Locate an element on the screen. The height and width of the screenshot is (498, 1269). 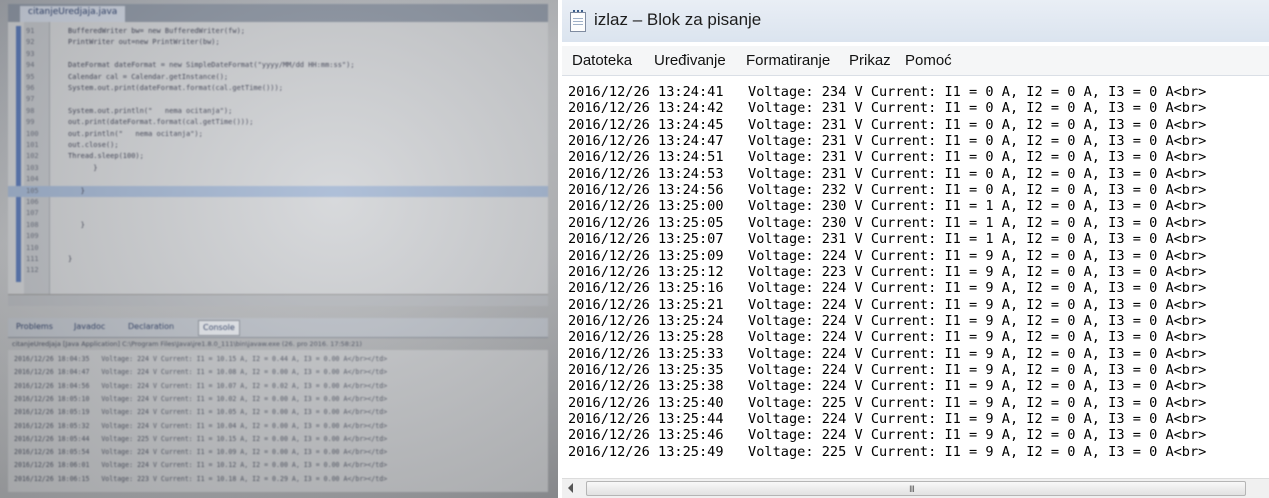
code-text: out.println(" nema ocitanja"); is located at coordinates (135, 133).